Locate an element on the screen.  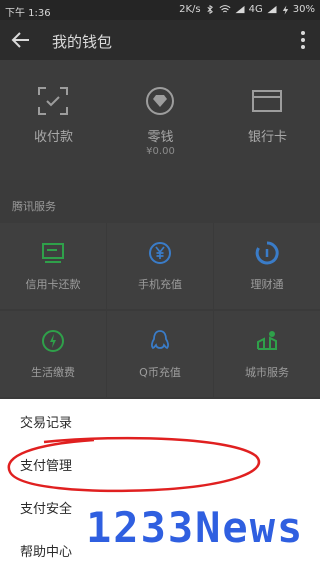
wealth-icon is located at coordinates (267, 253).